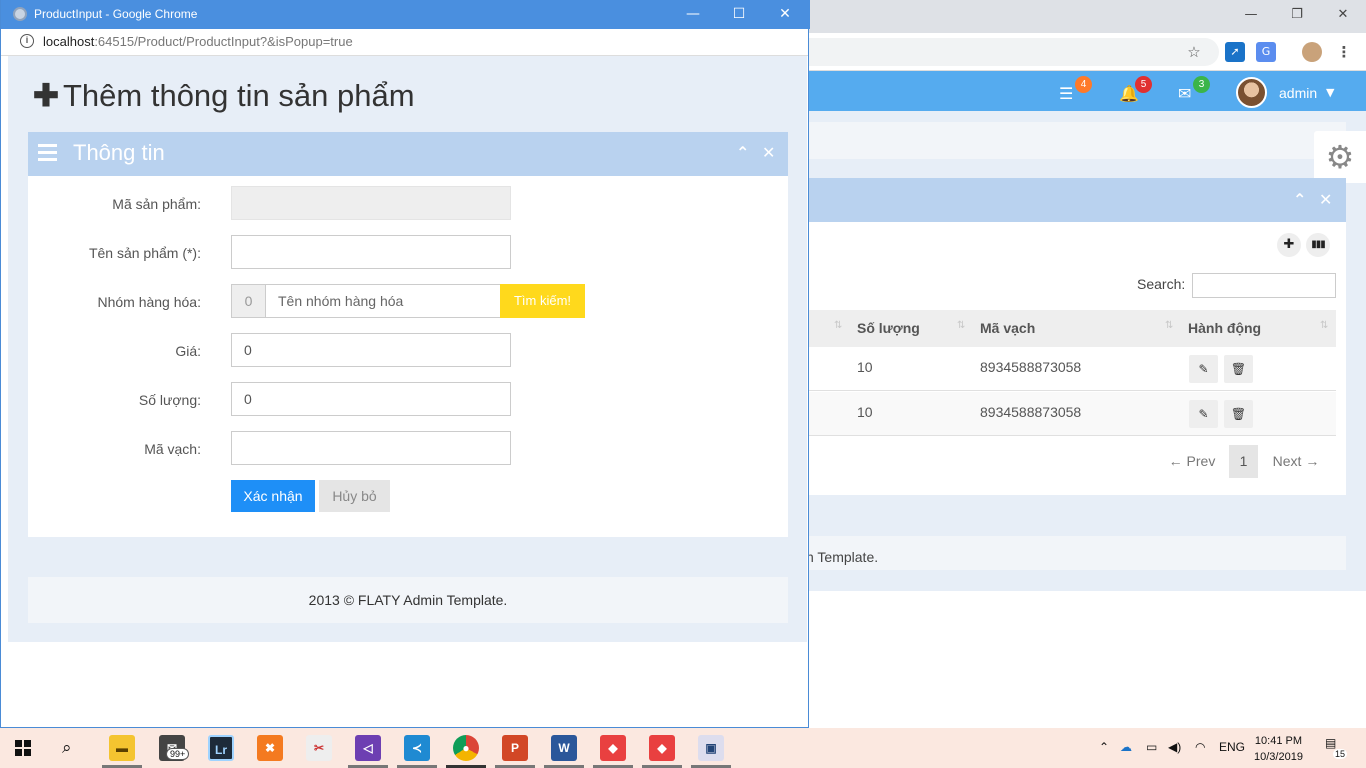 This screenshot has height=768, width=1366. What do you see at coordinates (515, 748) in the screenshot?
I see `powerpoint-icon: P` at bounding box center [515, 748].